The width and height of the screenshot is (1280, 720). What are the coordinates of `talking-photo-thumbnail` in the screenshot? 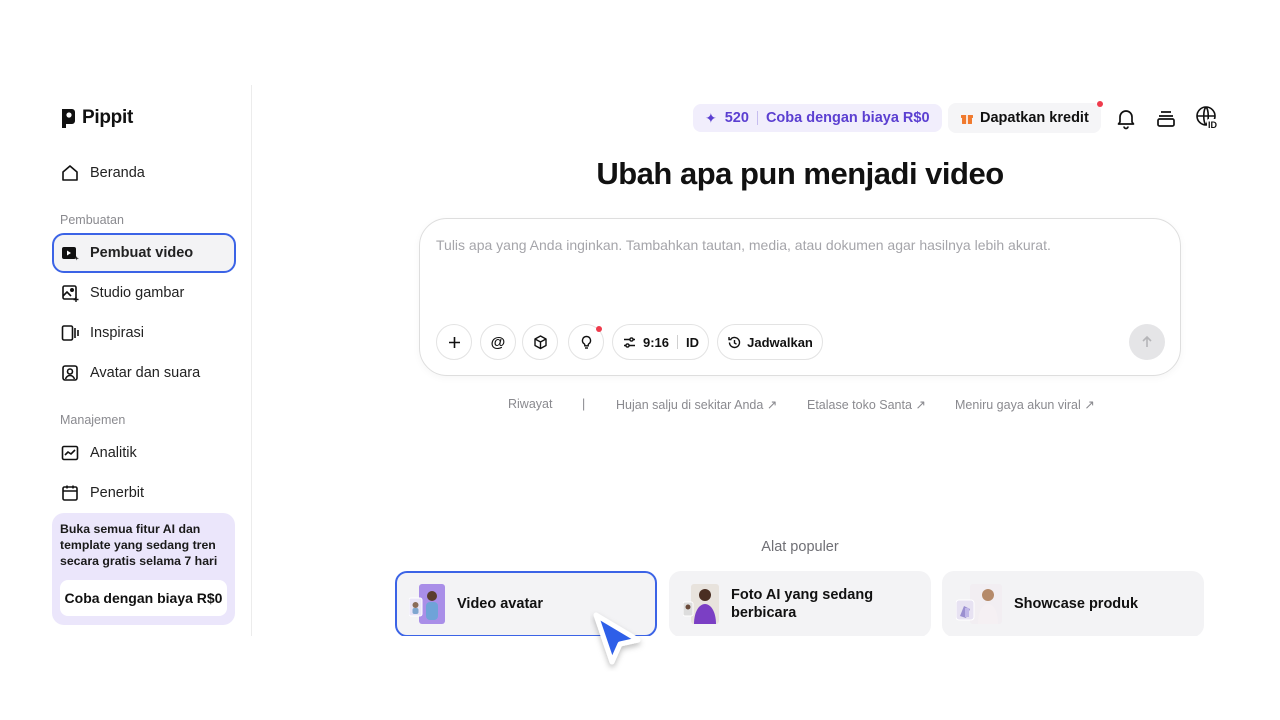 It's located at (700, 604).